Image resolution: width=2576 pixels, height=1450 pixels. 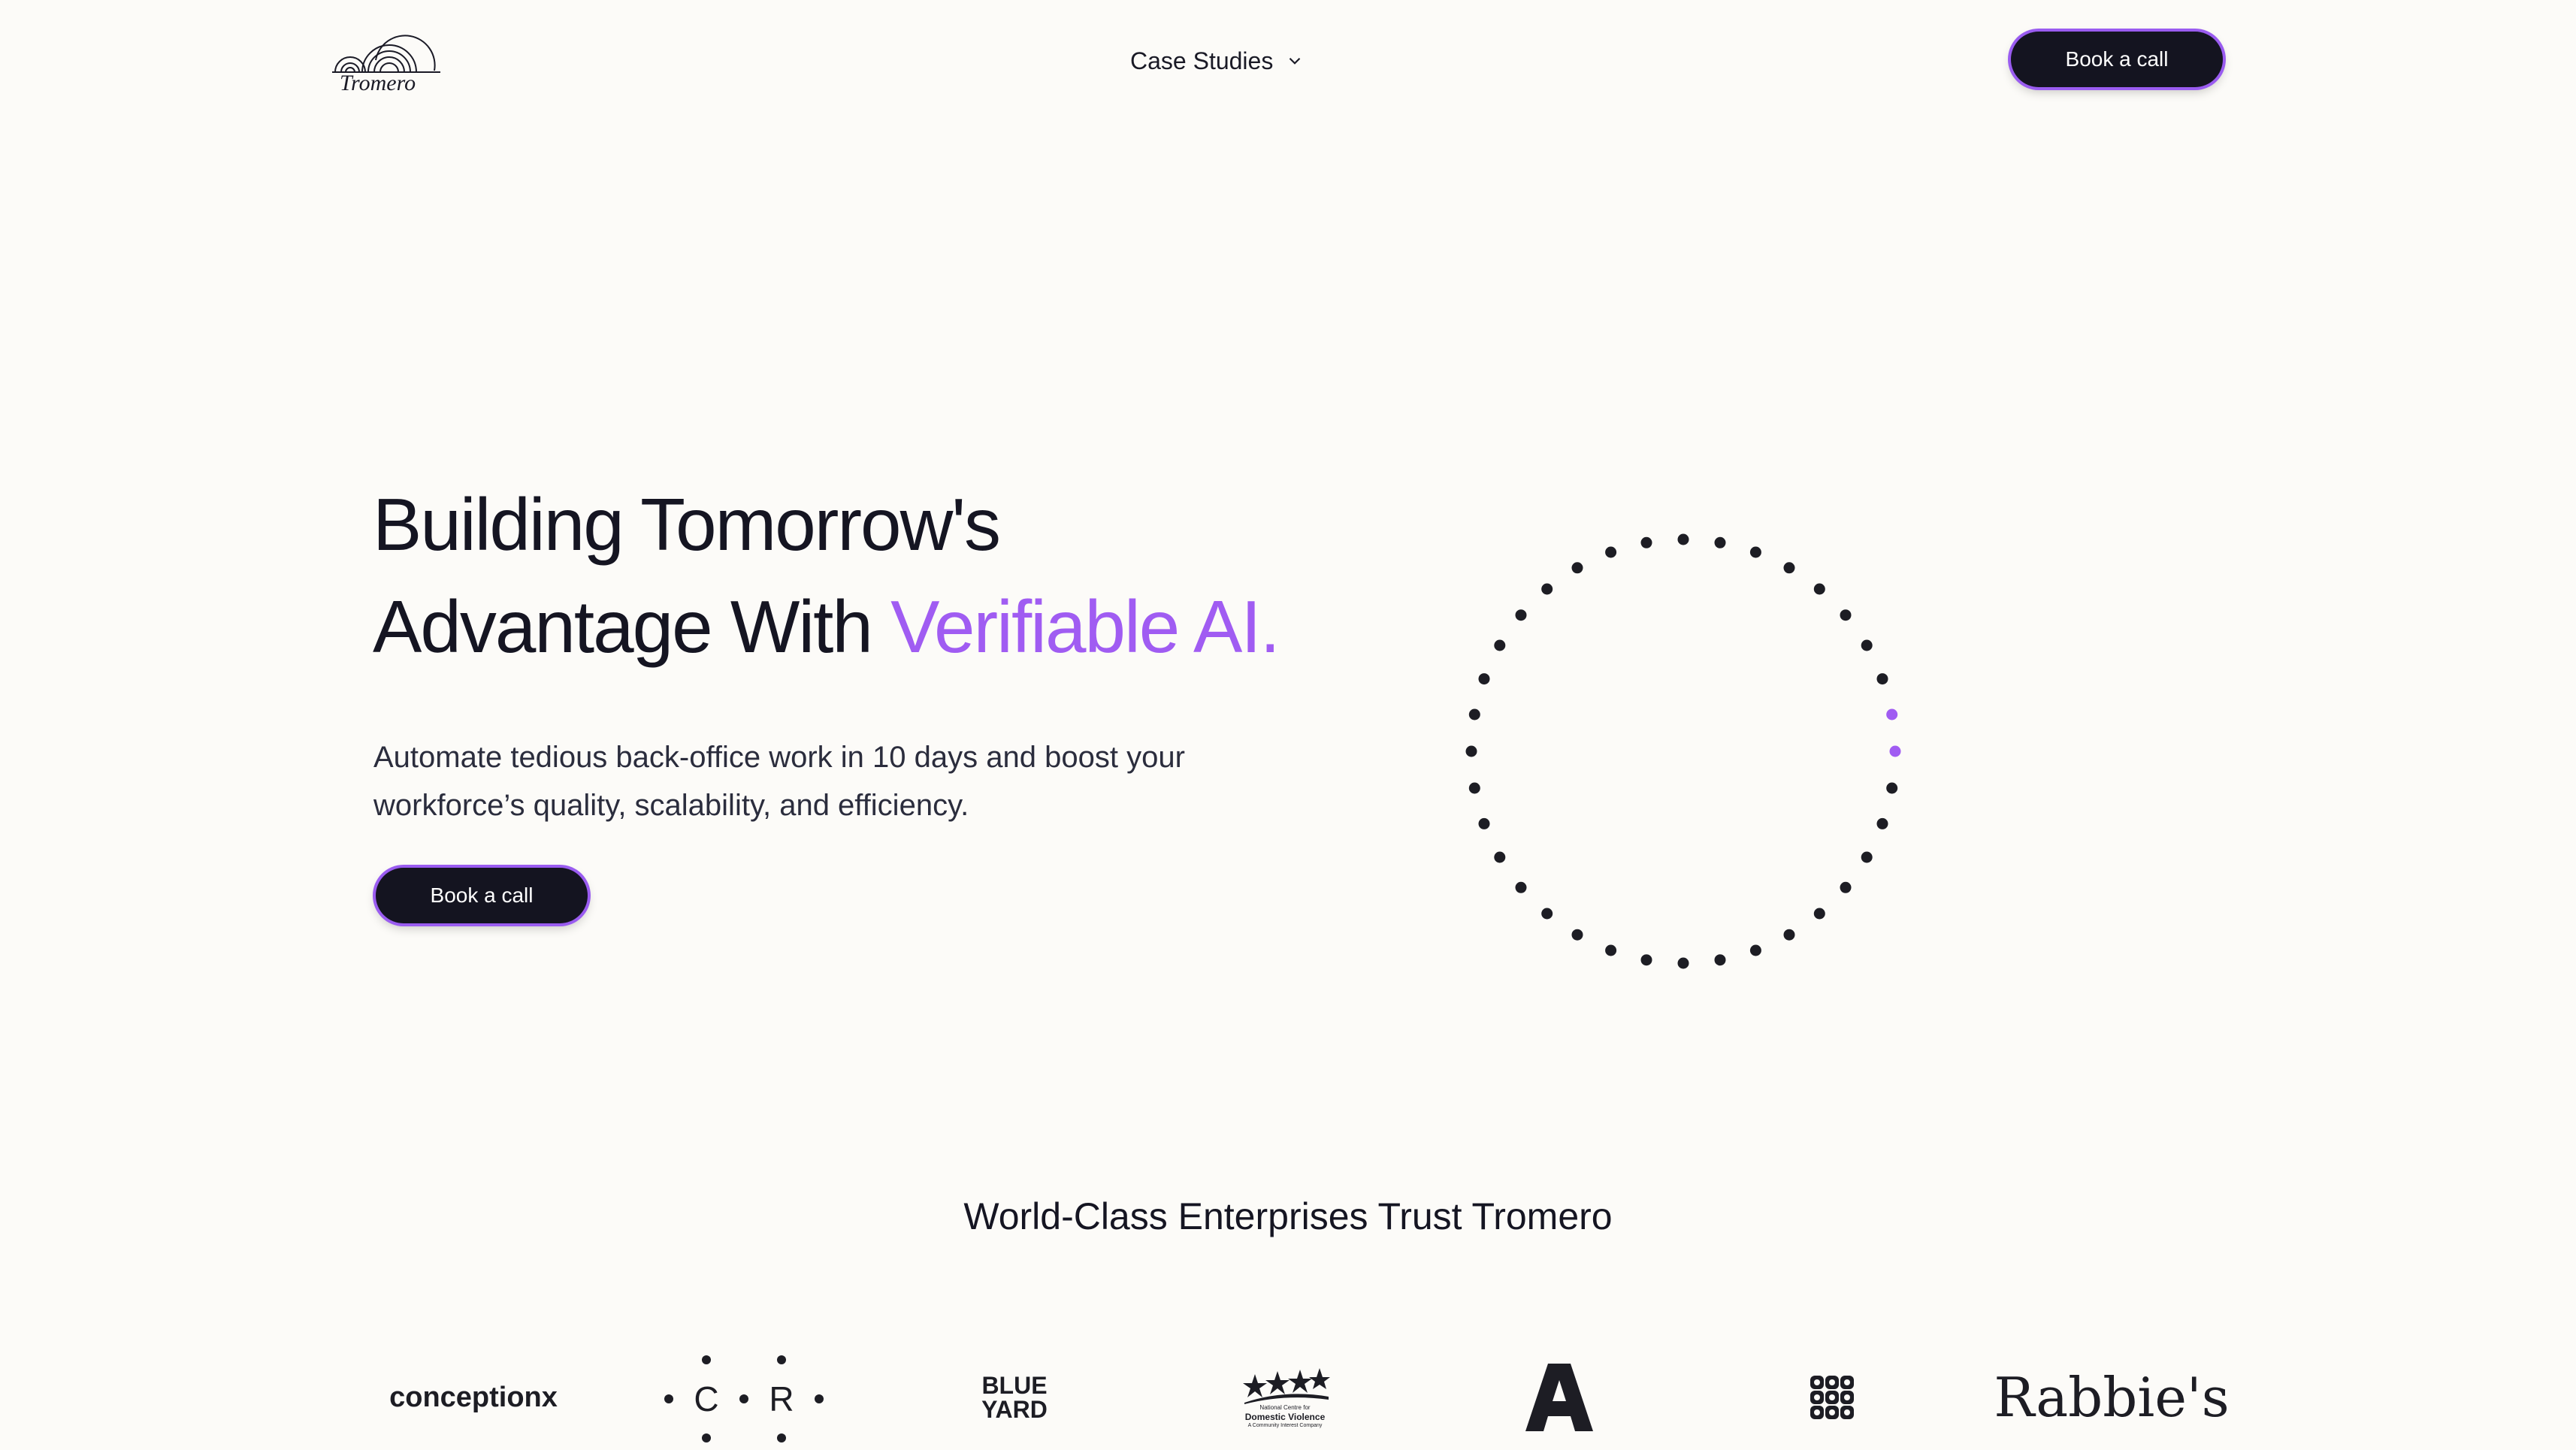 I want to click on nav-case-studies-label: Case Studies, so click(x=1202, y=61).